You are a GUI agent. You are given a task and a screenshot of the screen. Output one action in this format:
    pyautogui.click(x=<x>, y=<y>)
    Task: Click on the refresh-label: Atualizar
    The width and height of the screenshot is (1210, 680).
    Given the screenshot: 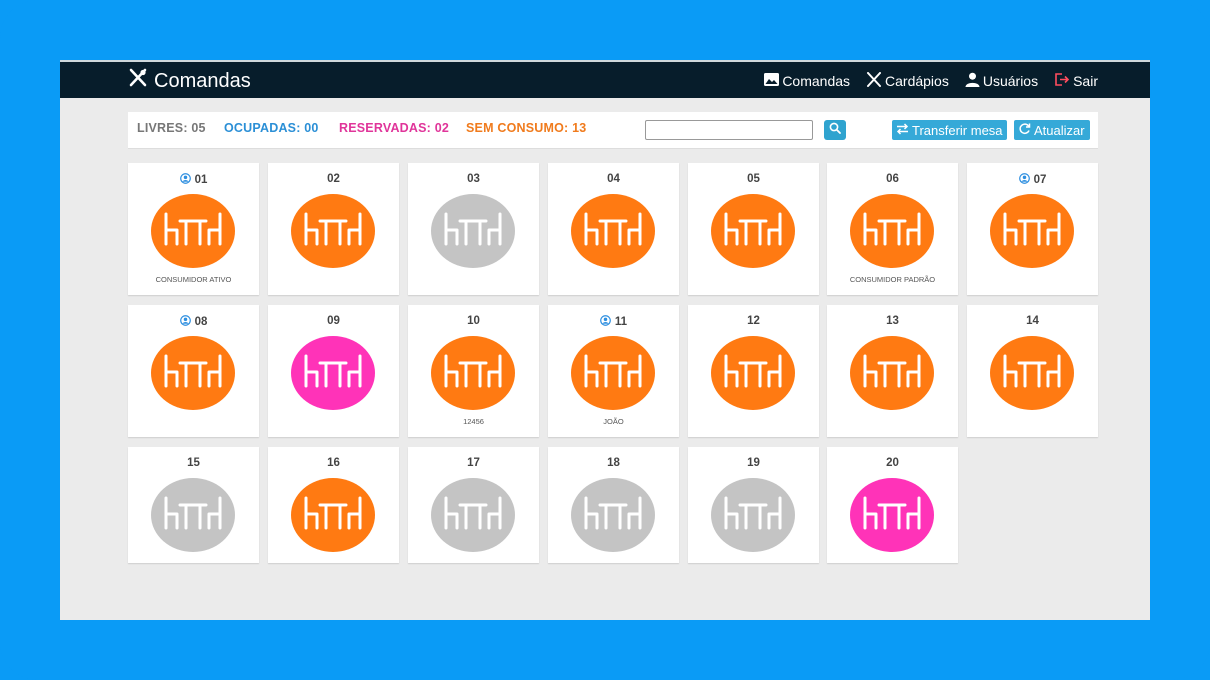 What is the action you would take?
    pyautogui.click(x=1059, y=130)
    